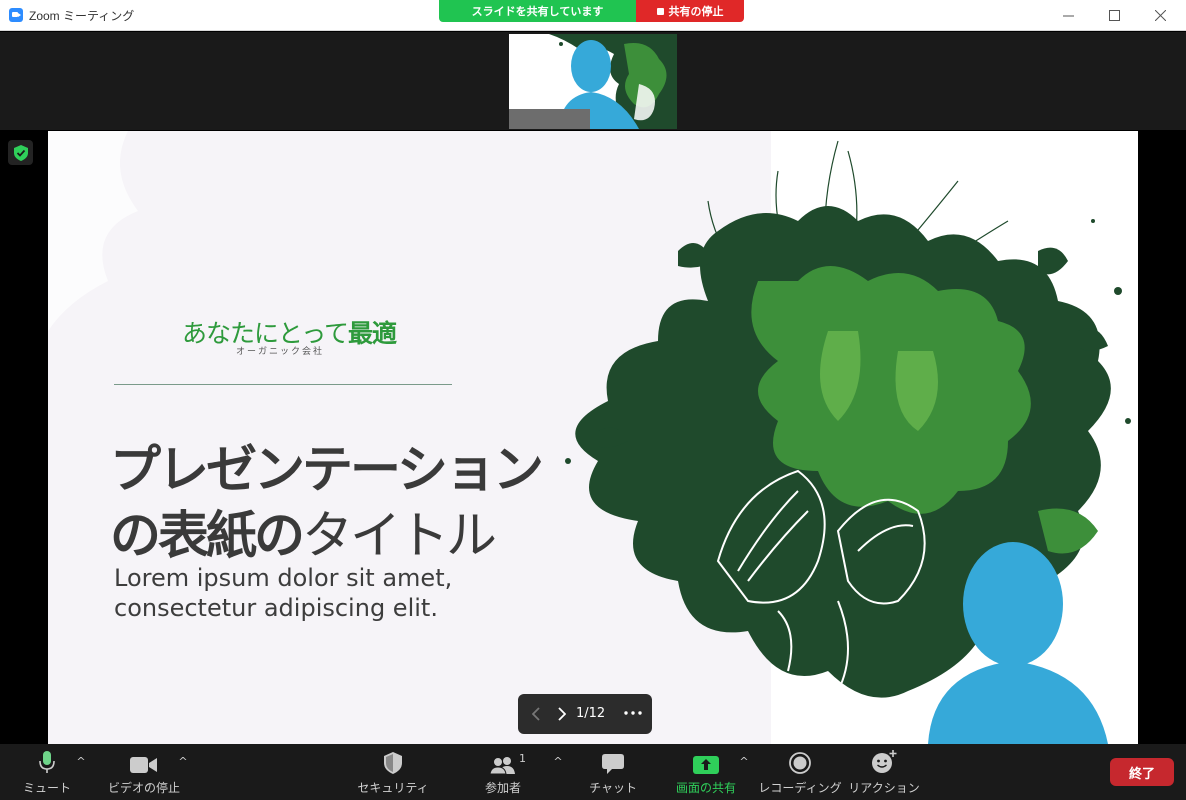 This screenshot has width=1186, height=800. I want to click on participants-count: 1, so click(522, 758).